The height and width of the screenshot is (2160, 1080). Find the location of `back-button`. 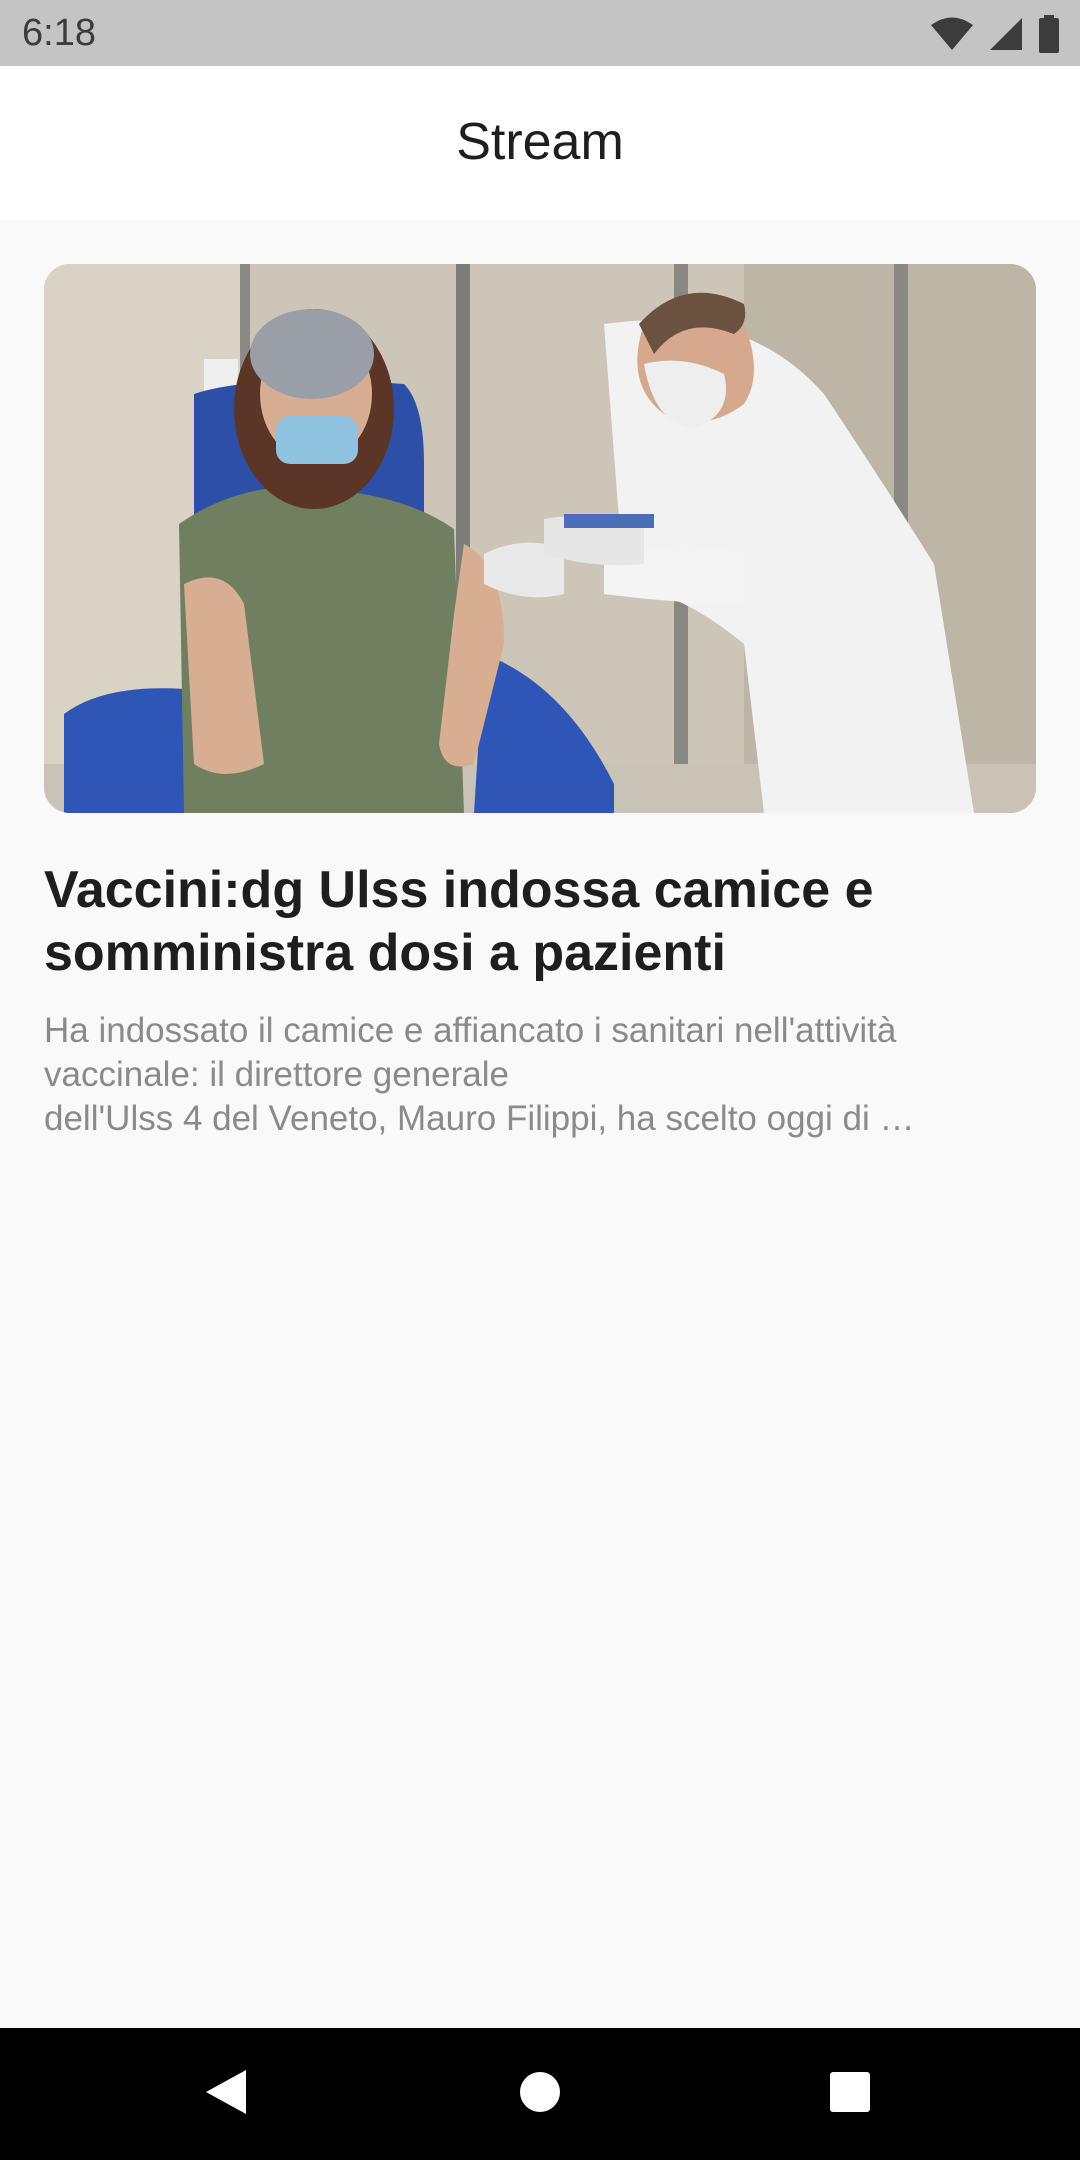

back-button is located at coordinates (226, 2094).